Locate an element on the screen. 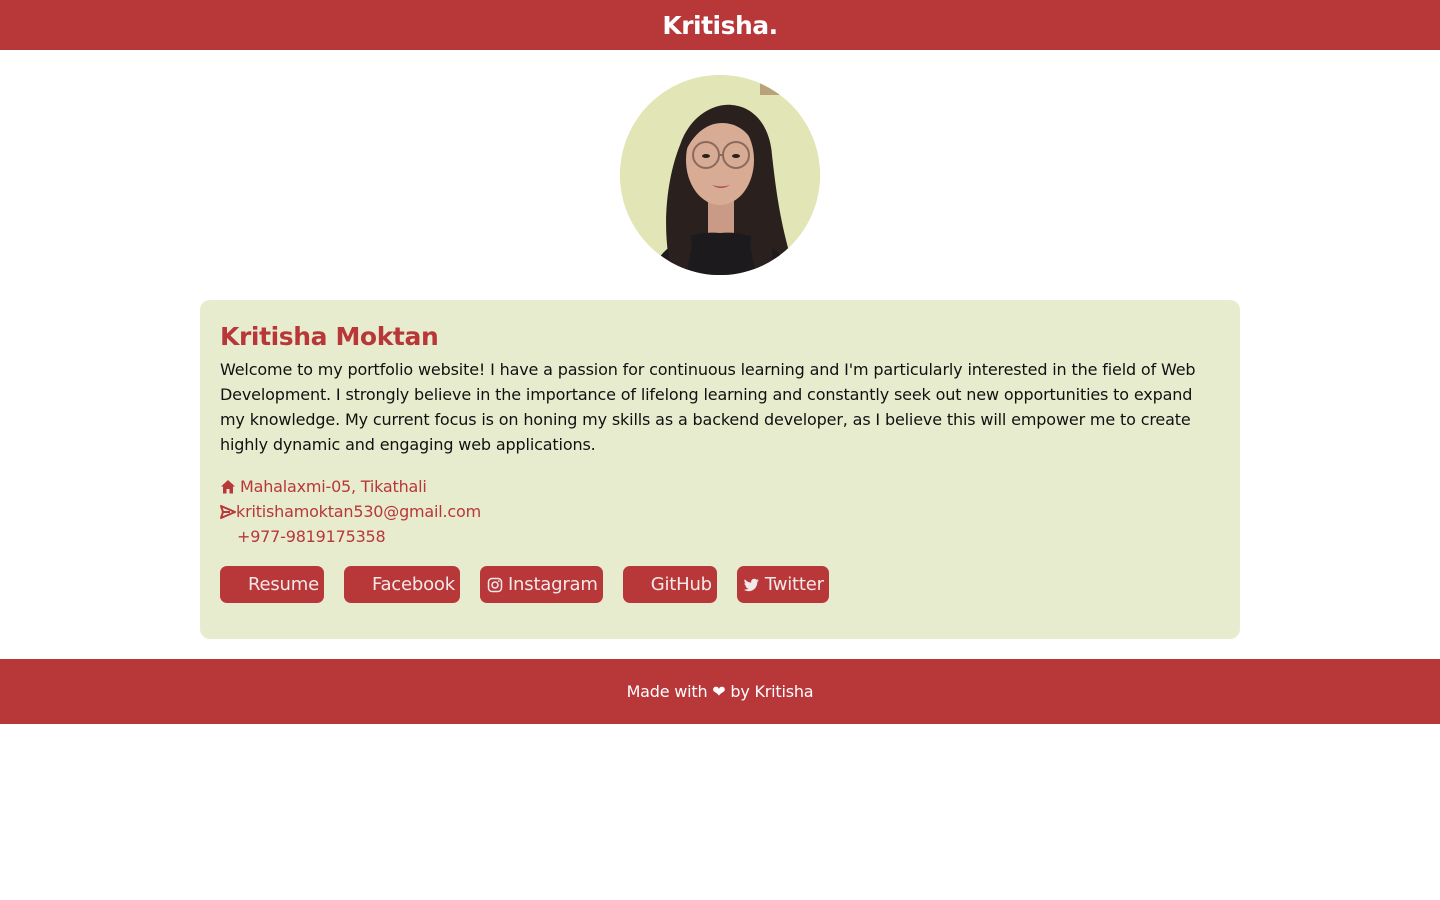 The image size is (1440, 900). facebook-button: Facebook is located at coordinates (401, 584).